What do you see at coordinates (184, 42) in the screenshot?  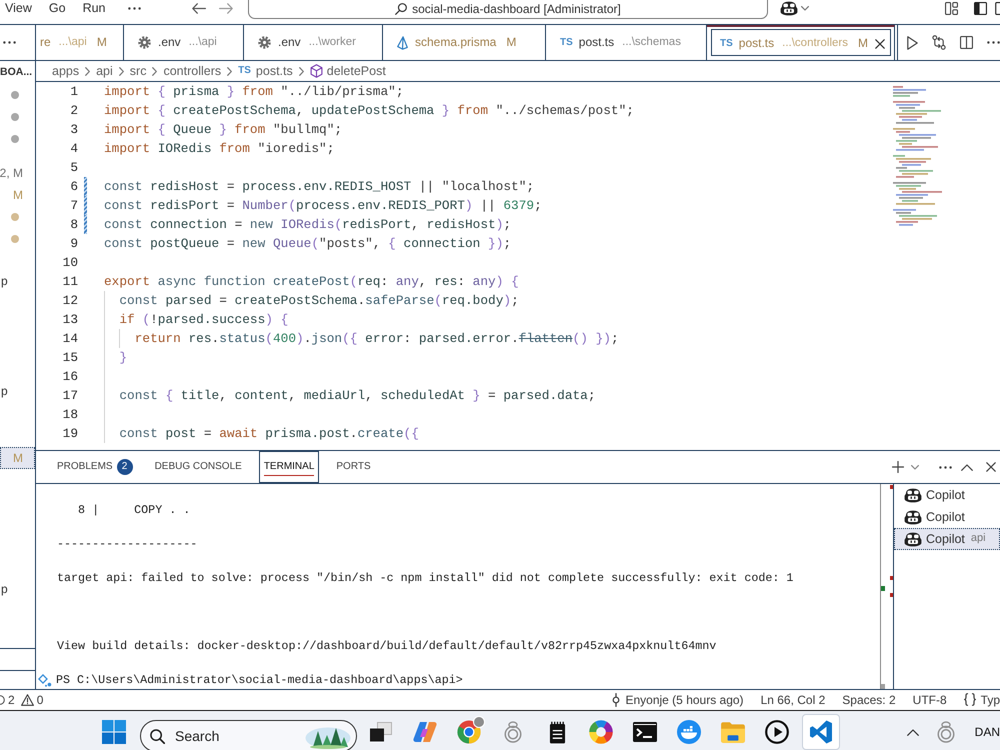 I see `editor-tab: .env ...\api` at bounding box center [184, 42].